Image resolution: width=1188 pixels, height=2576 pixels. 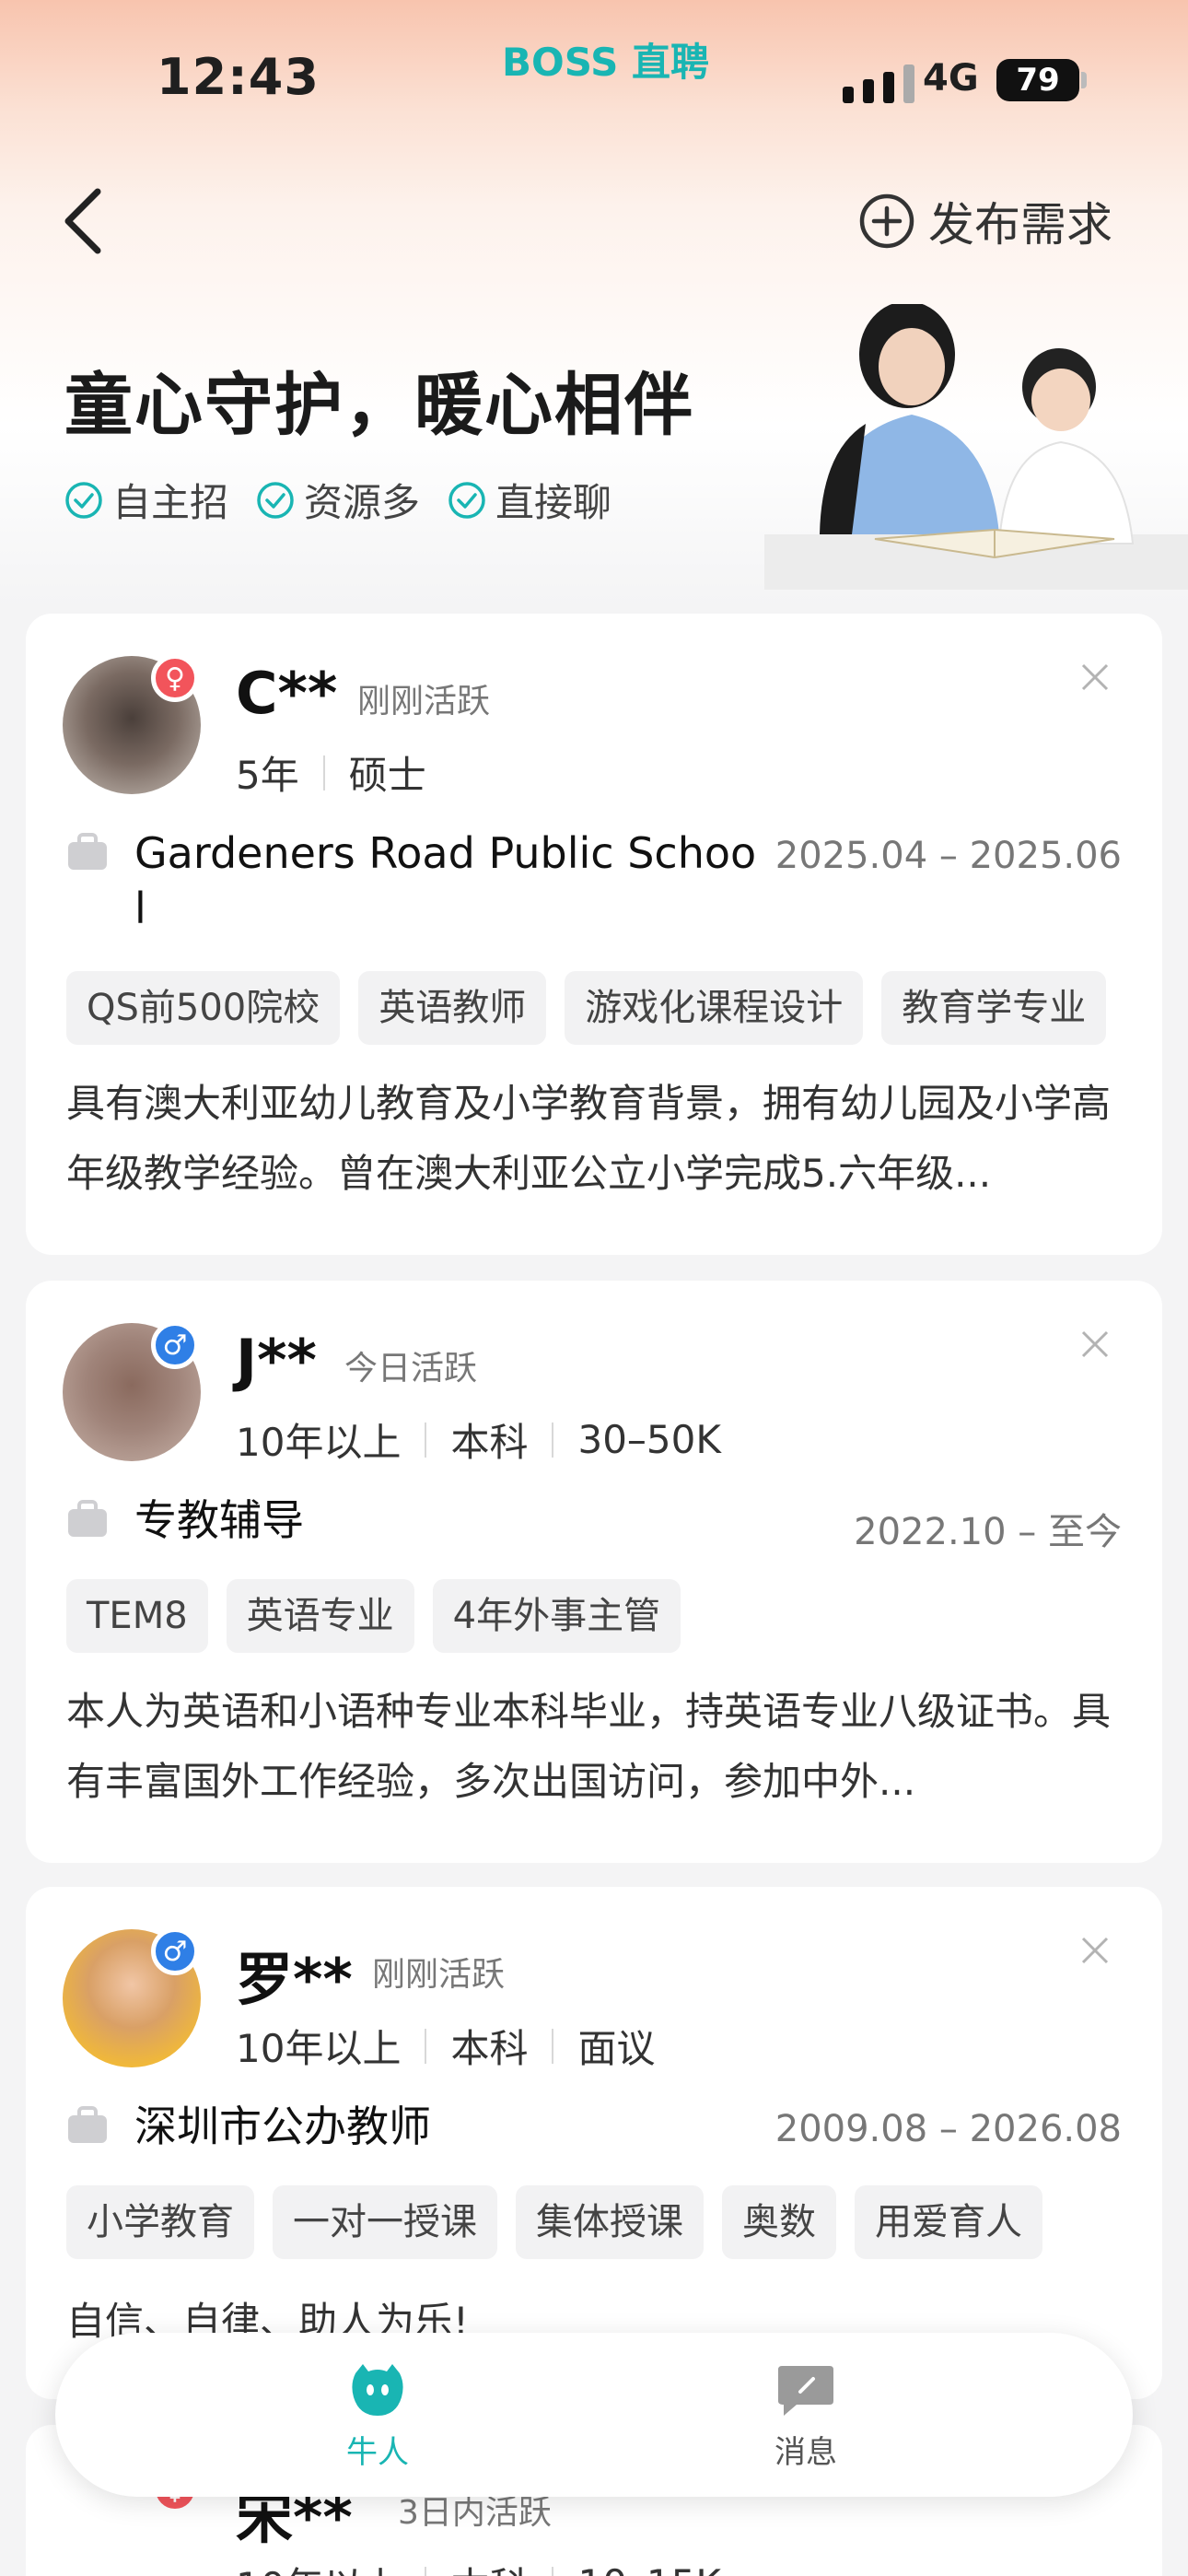 I want to click on candidate-meta: 10年以上 本科 10–15K, so click(x=479, y=2566).